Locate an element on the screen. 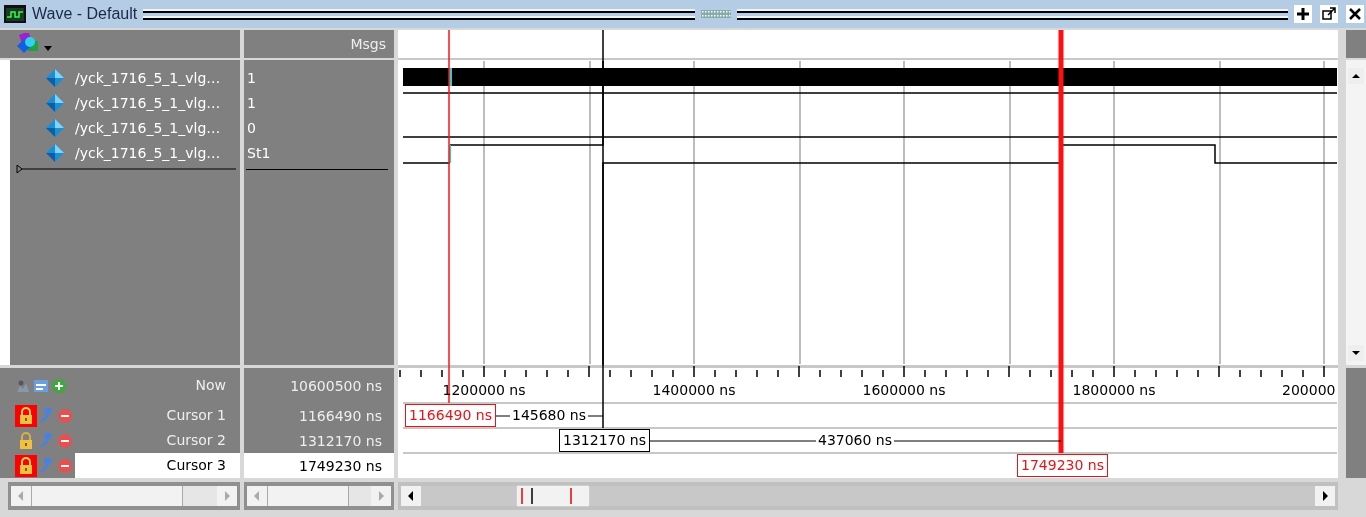 The image size is (1366, 517). close-icon is located at coordinates (1355, 14).